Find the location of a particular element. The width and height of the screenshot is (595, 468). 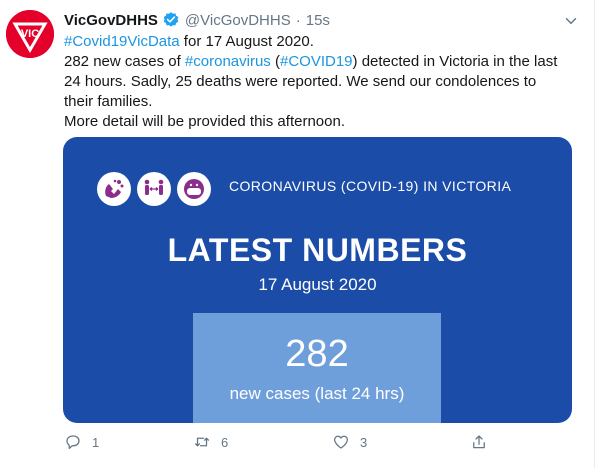

retweet-button: 6 is located at coordinates (210, 442).